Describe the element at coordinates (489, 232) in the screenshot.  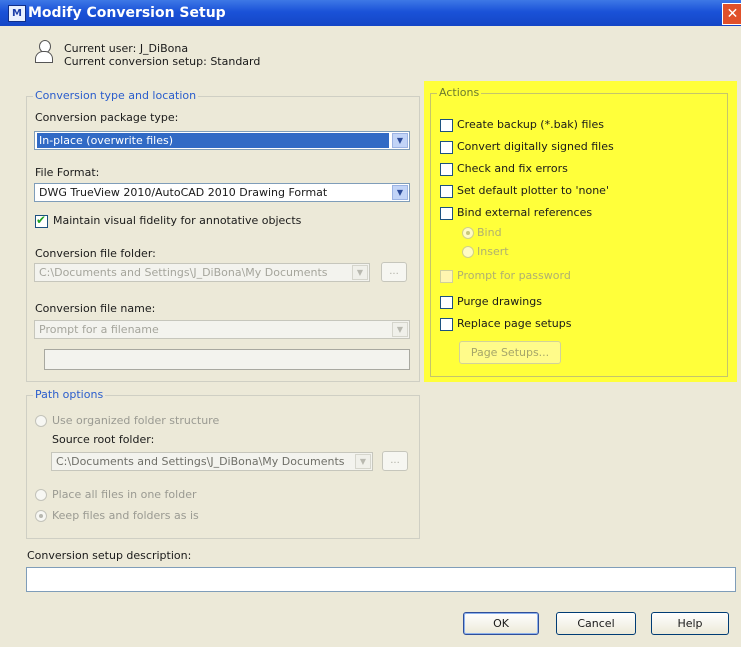
I see `bind-radio-label: Bind` at that location.